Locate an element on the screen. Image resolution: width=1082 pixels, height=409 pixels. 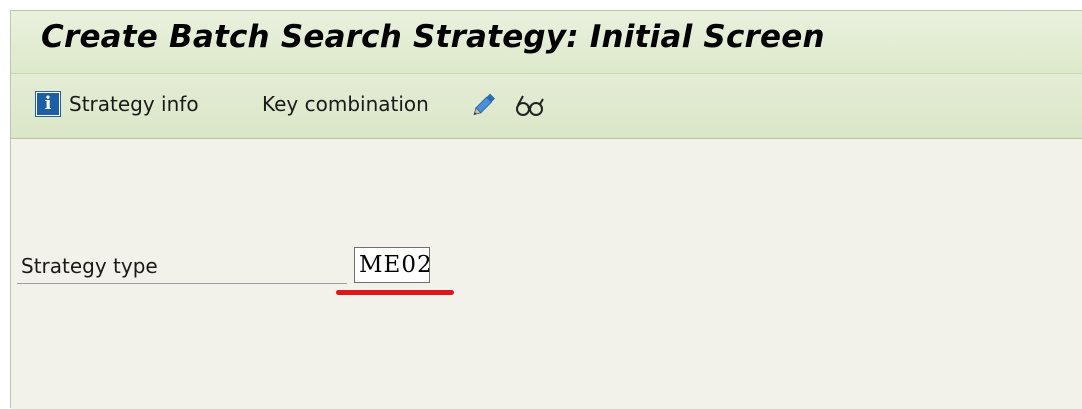
pencil-icon is located at coordinates (484, 104).